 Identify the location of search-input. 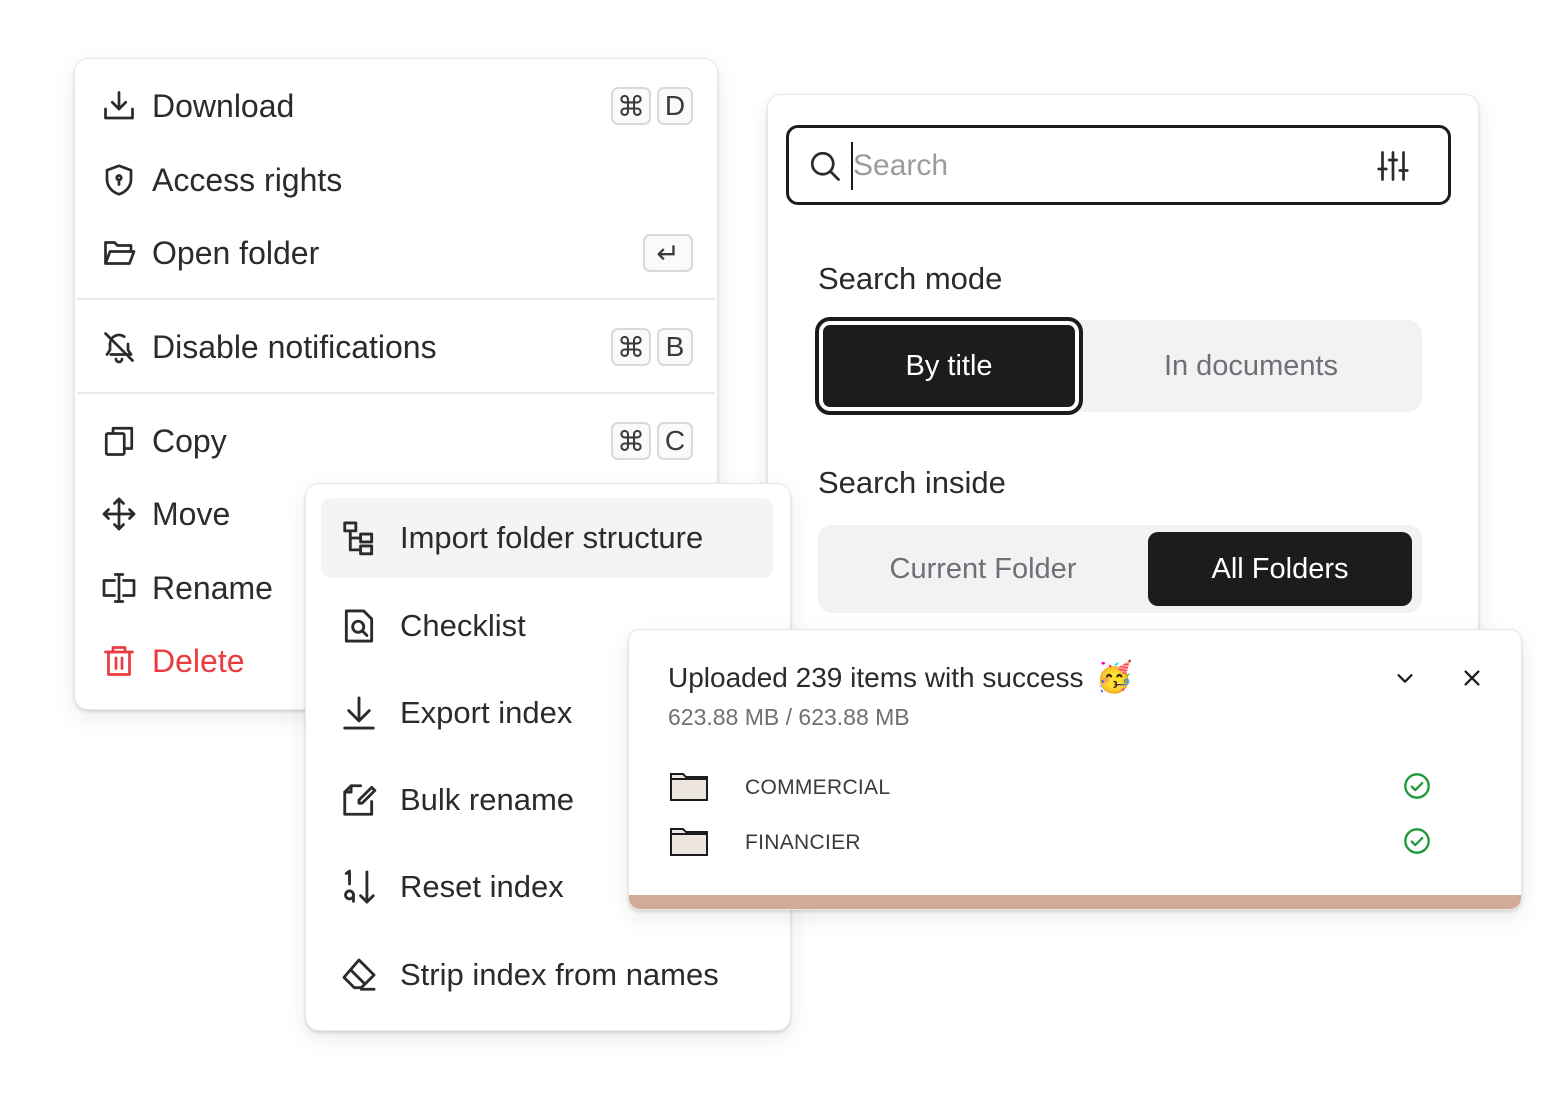
(1103, 166).